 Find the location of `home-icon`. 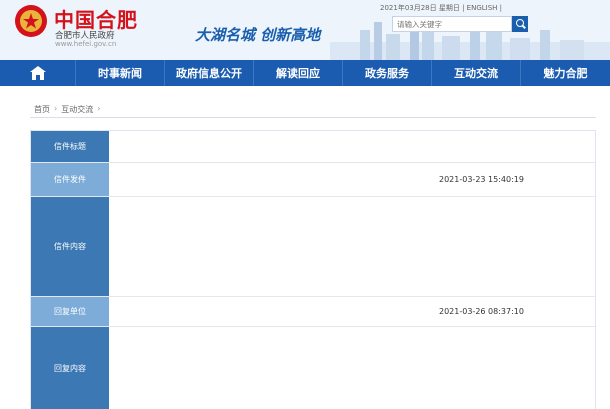

home-icon is located at coordinates (37, 73).